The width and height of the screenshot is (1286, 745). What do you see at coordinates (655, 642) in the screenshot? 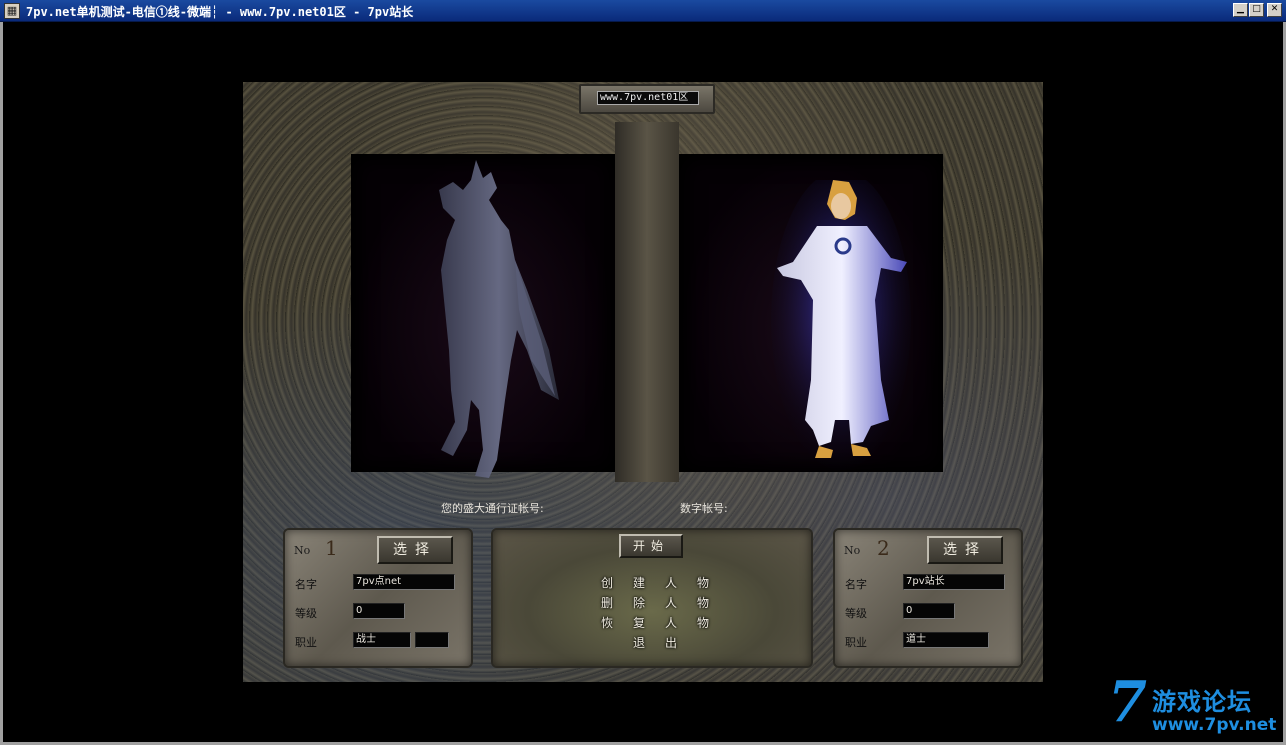
I see `exit-button: 退 出` at bounding box center [655, 642].